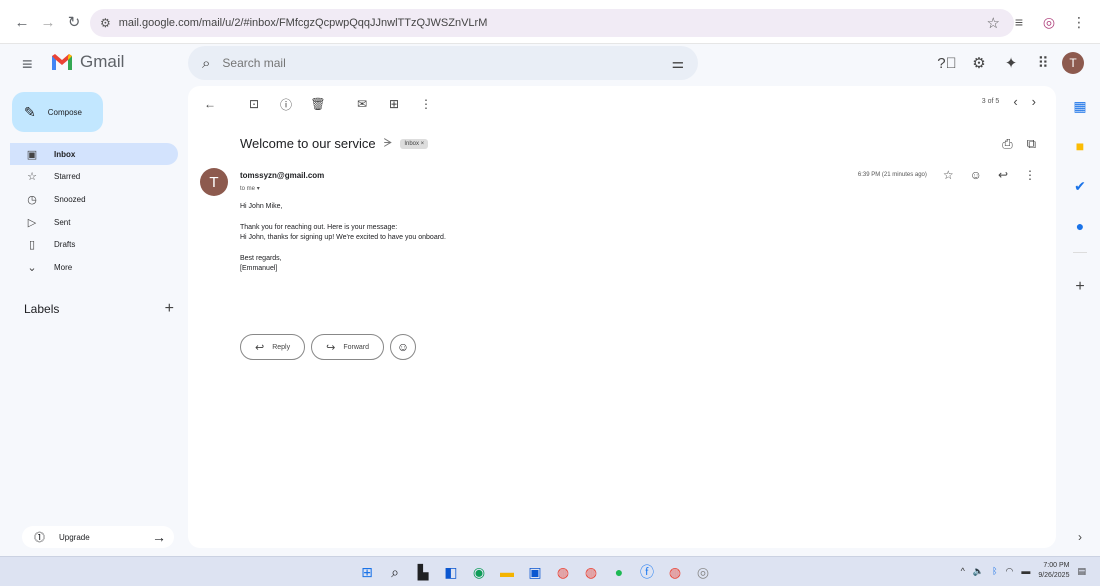  I want to click on sidebar-item-label: Sent, so click(62, 222).